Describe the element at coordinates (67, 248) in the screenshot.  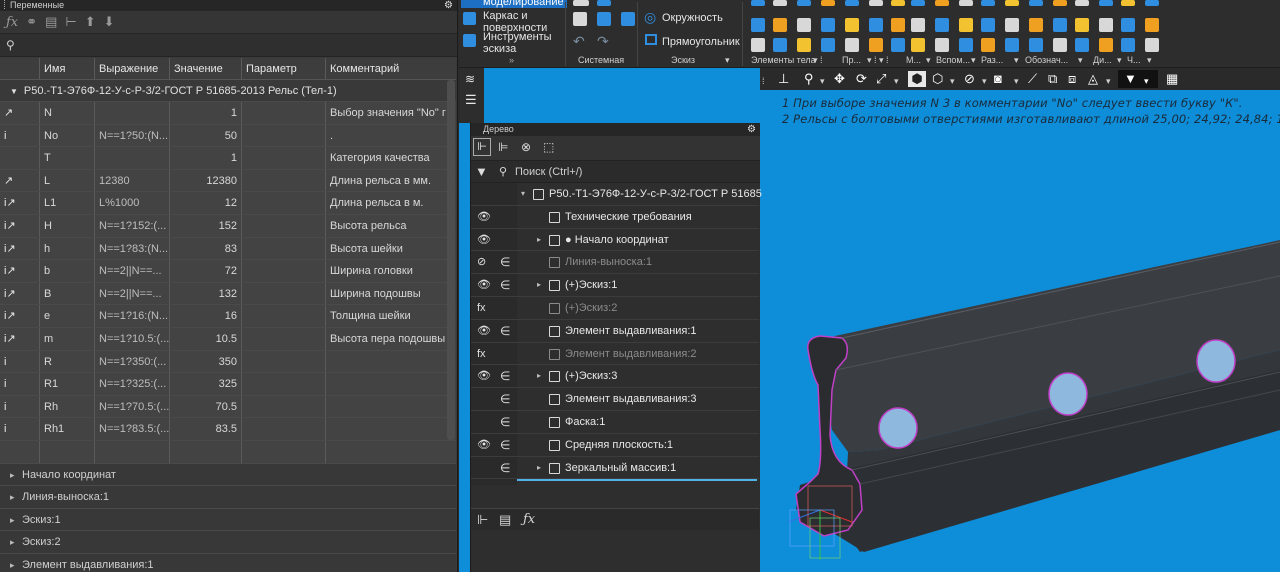
I see `cell-name: h` at that location.